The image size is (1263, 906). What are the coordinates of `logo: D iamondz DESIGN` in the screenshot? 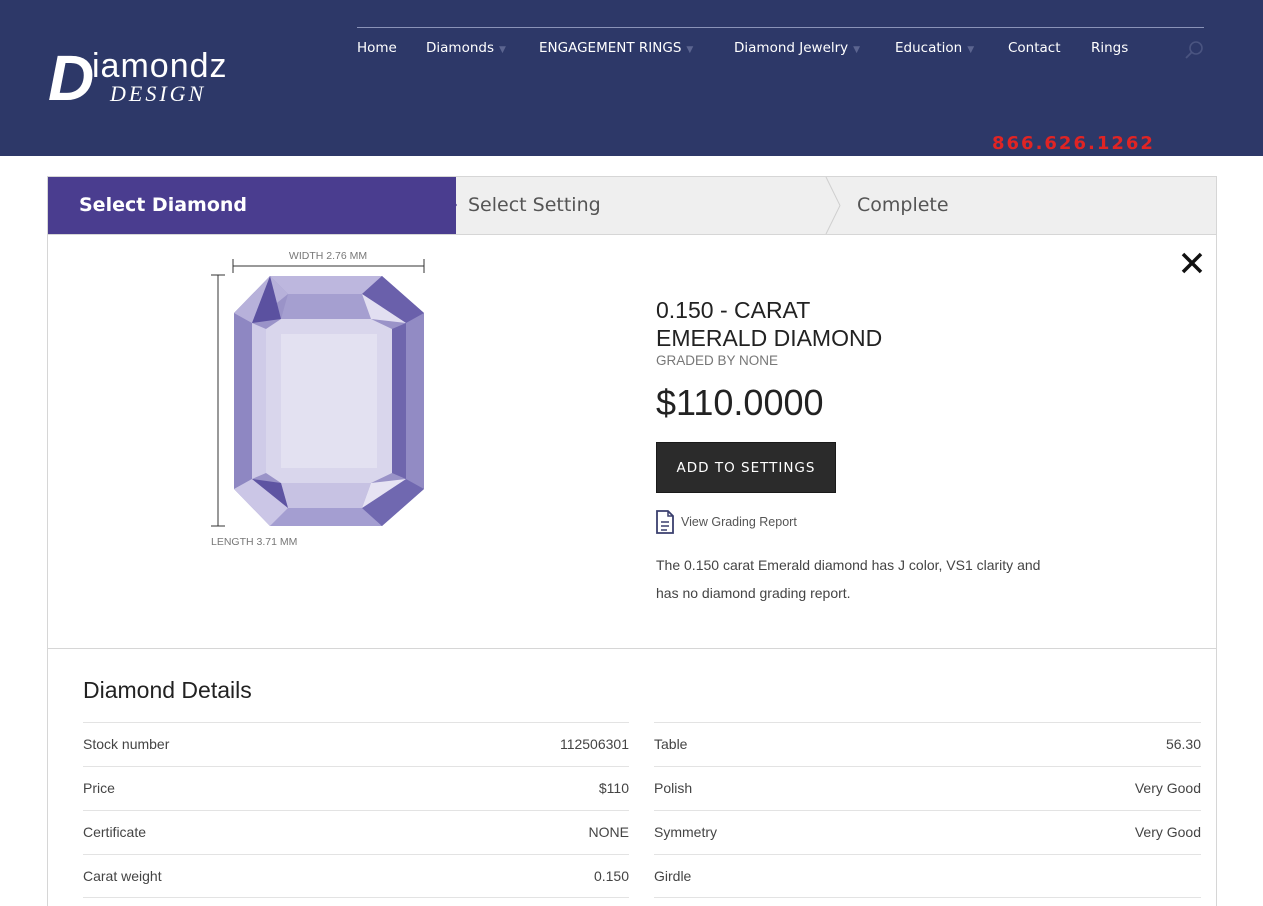 It's located at (173, 78).